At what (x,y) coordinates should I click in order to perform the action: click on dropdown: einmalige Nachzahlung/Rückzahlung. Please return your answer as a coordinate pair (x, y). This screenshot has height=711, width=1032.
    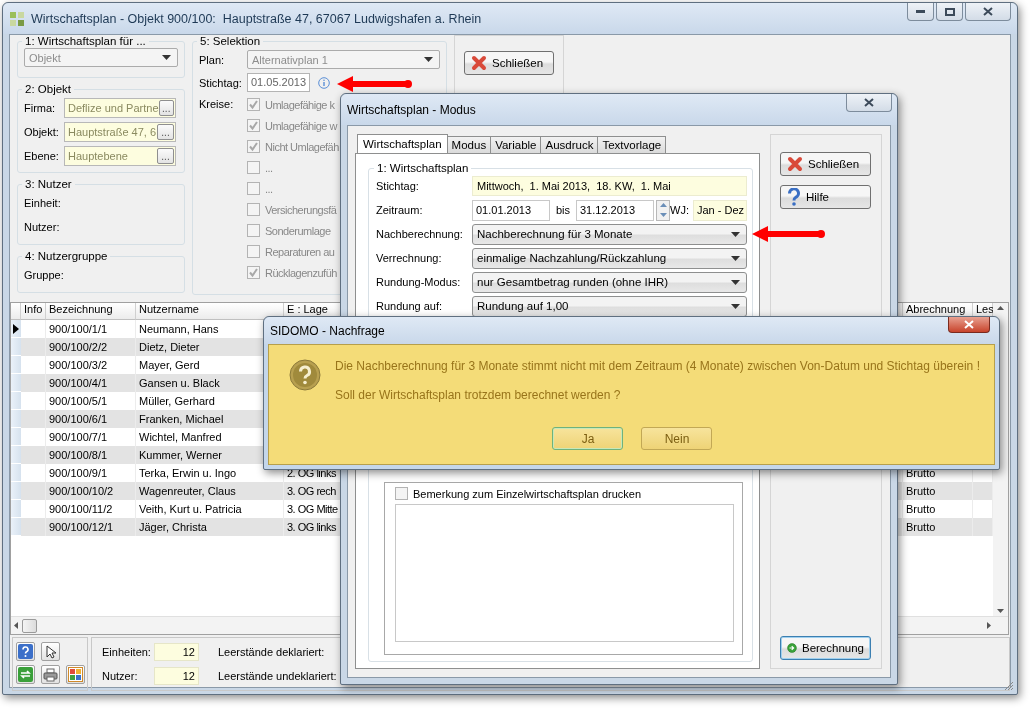
    Looking at the image, I should click on (609, 258).